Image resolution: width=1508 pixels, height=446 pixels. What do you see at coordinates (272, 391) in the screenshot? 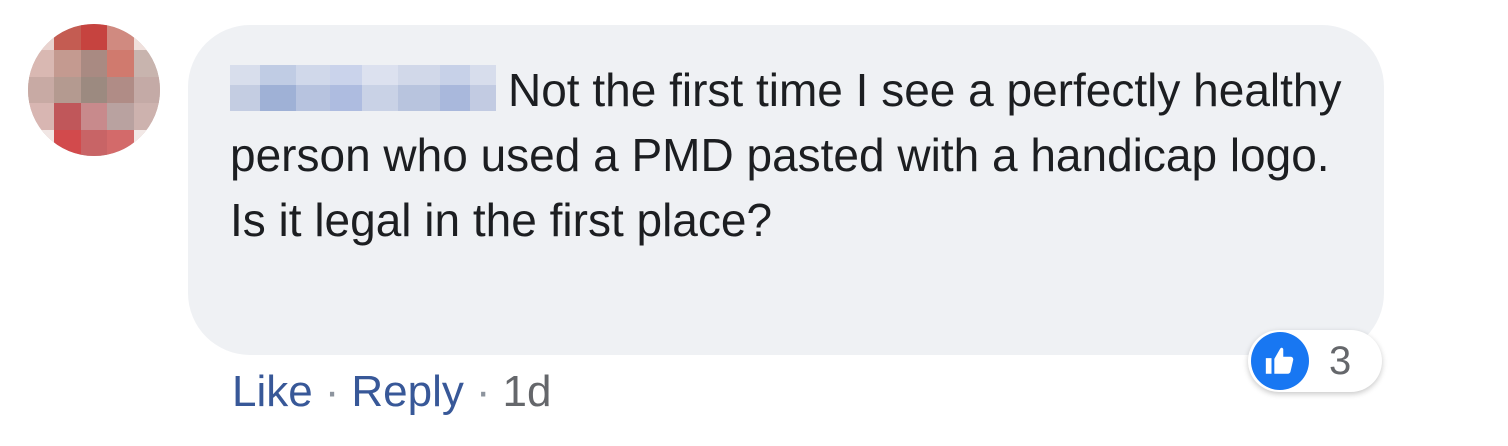
I see `like-link: Like` at bounding box center [272, 391].